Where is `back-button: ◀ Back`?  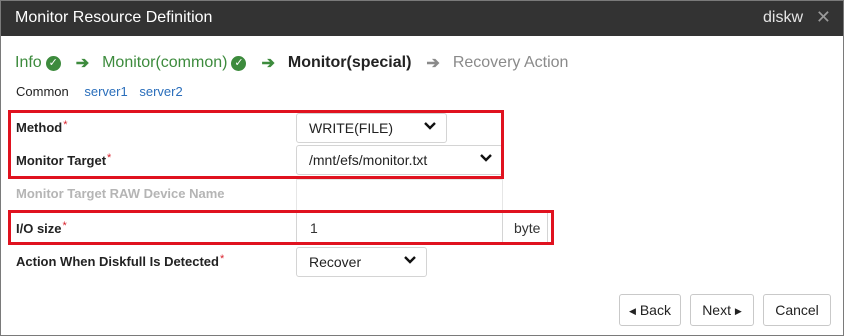 back-button: ◀ Back is located at coordinates (650, 310).